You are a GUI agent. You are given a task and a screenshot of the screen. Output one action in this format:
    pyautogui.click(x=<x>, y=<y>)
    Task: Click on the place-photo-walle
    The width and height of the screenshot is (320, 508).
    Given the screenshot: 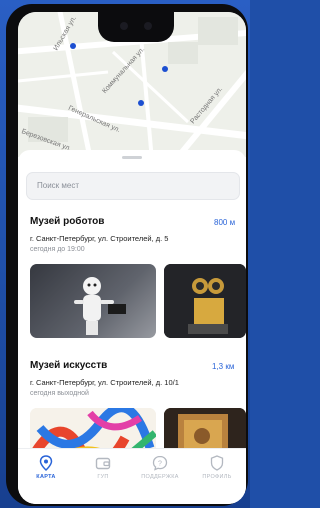 What is the action you would take?
    pyautogui.click(x=205, y=301)
    